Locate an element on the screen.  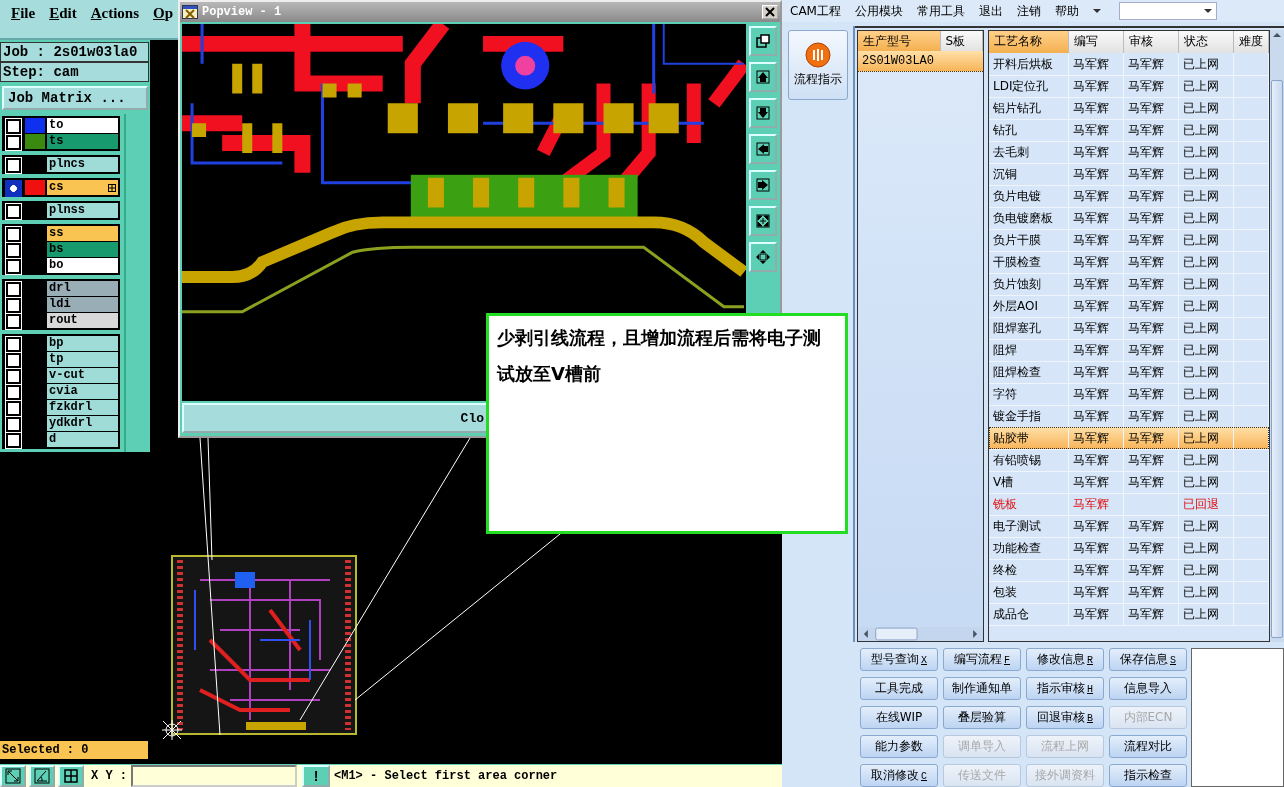
action-button: 叠层验算 is located at coordinates (982, 717).